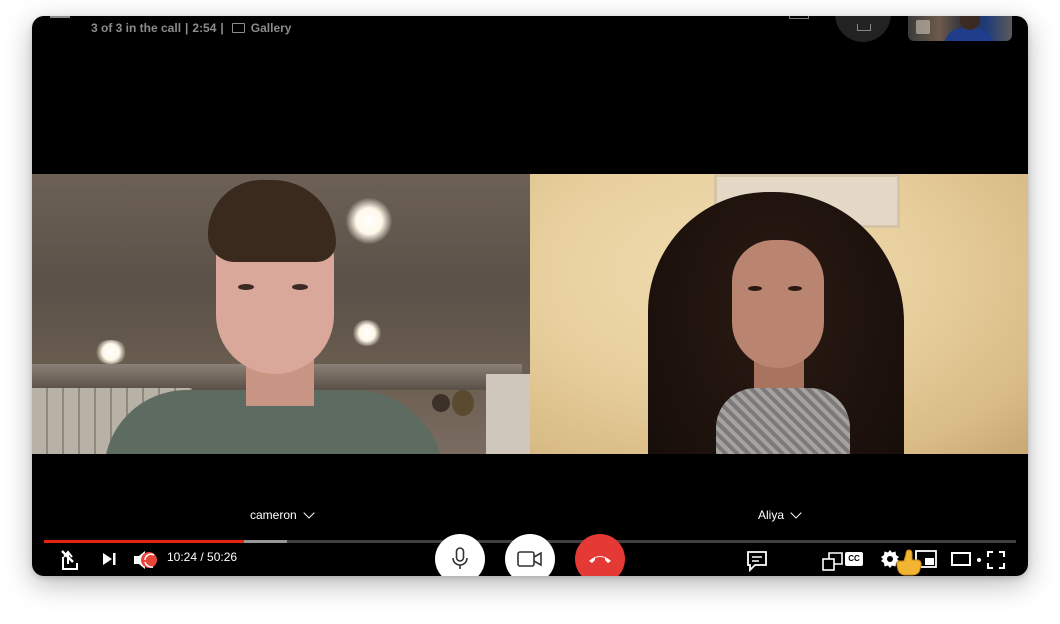  What do you see at coordinates (600, 559) in the screenshot?
I see `phone-hangup-icon` at bounding box center [600, 559].